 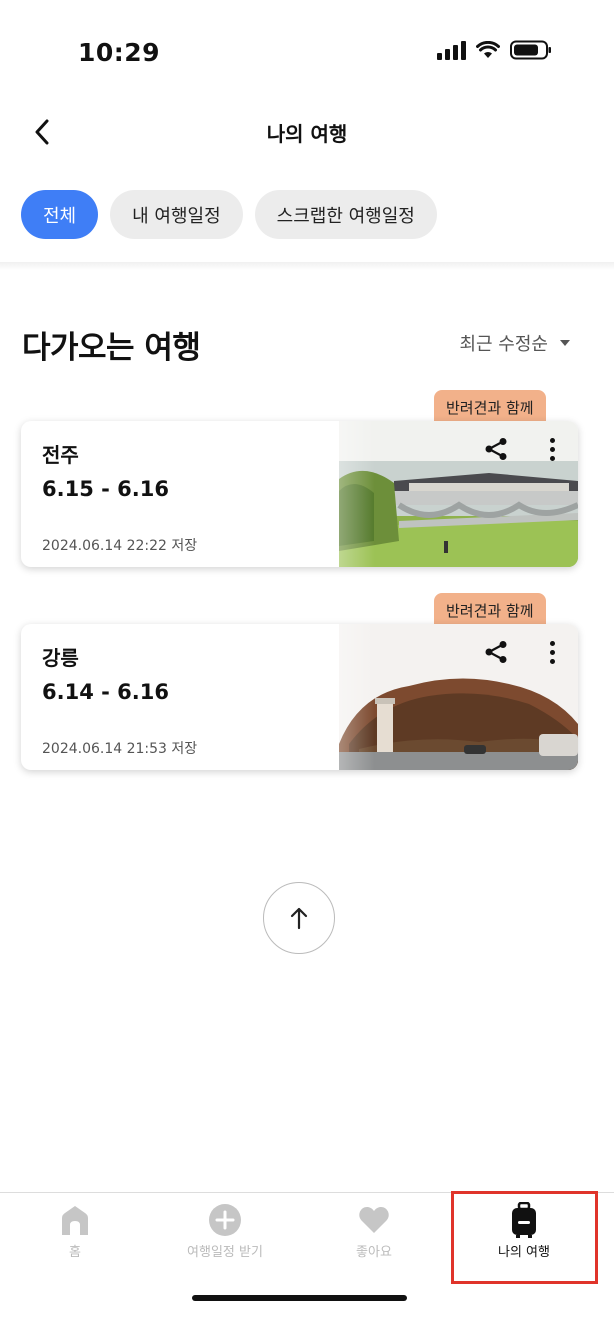 What do you see at coordinates (299, 697) in the screenshot?
I see `trip-card: 강릉 6.14 - 6.16 2024.06.14 21:53 저장` at bounding box center [299, 697].